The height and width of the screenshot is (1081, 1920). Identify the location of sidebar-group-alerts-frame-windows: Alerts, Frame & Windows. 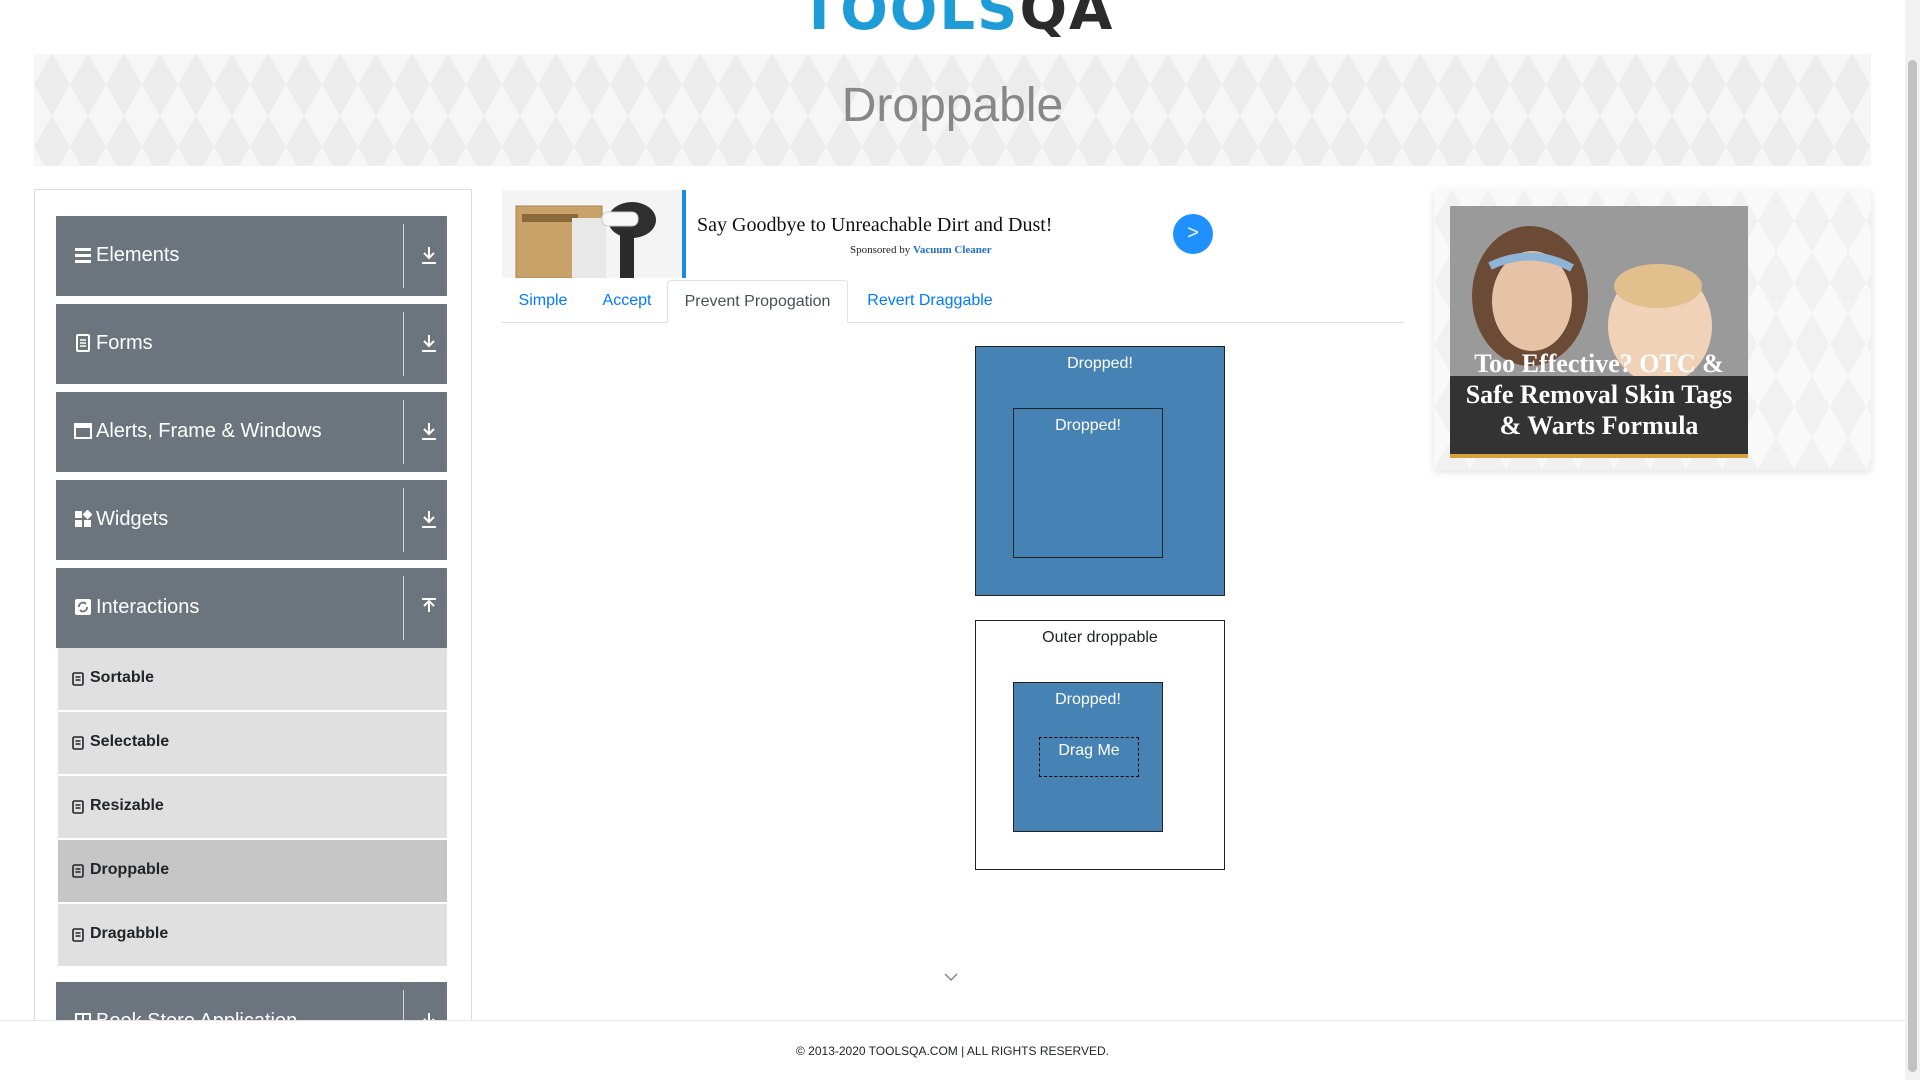
(251, 432).